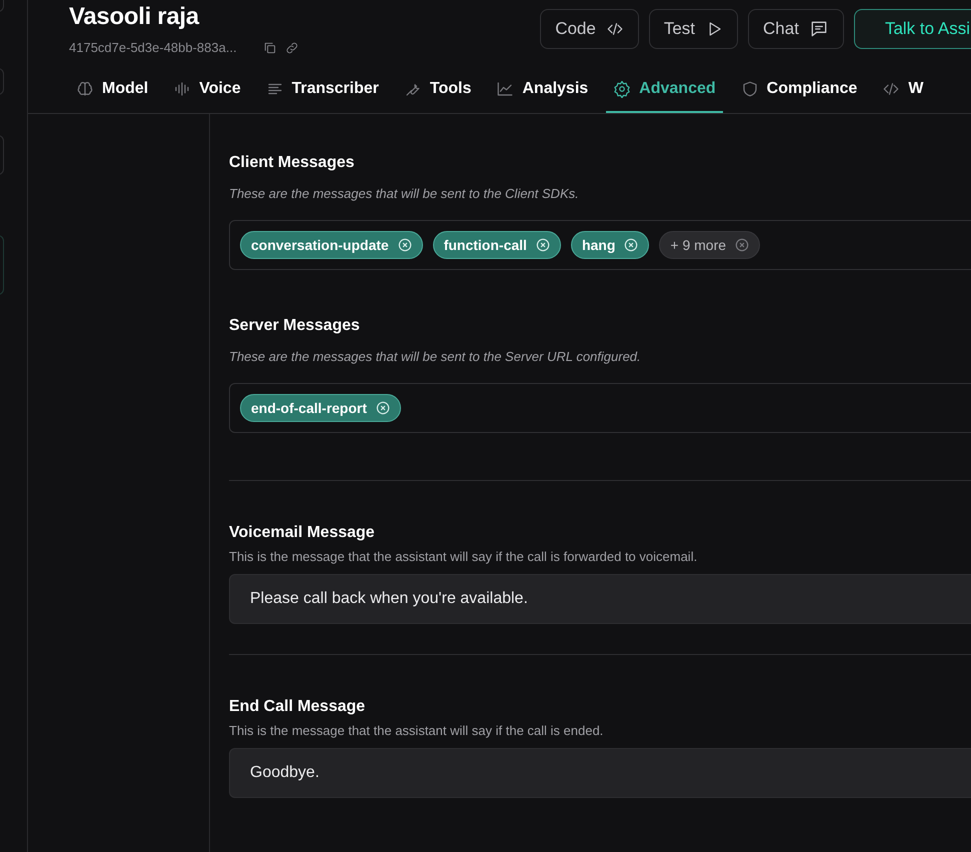  Describe the element at coordinates (134, 17) in the screenshot. I see `assistant-name: Vasooli raja` at that location.